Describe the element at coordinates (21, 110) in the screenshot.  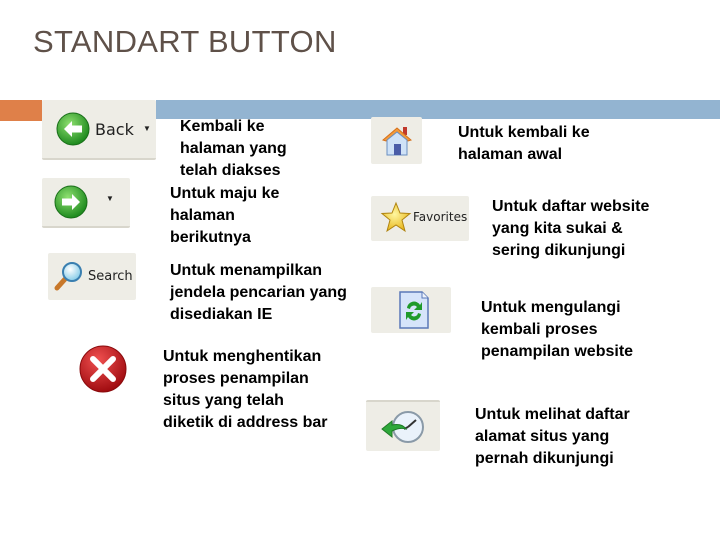
I see `accent-bar-orange` at that location.